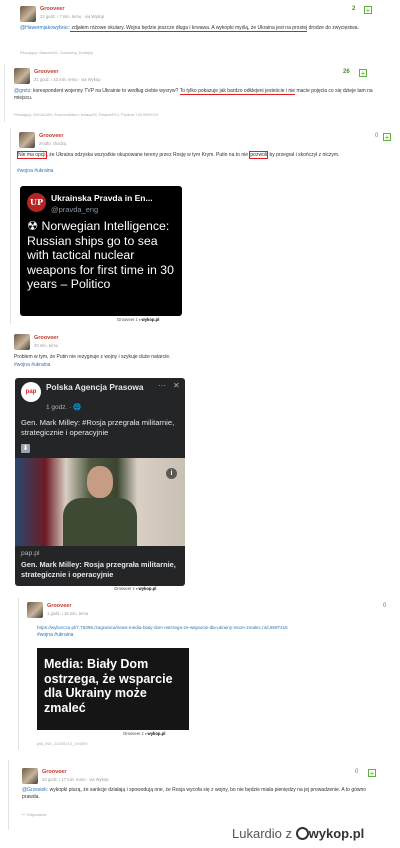  What do you see at coordinates (176, 385) in the screenshot?
I see `close-icon: ✕` at bounding box center [176, 385].